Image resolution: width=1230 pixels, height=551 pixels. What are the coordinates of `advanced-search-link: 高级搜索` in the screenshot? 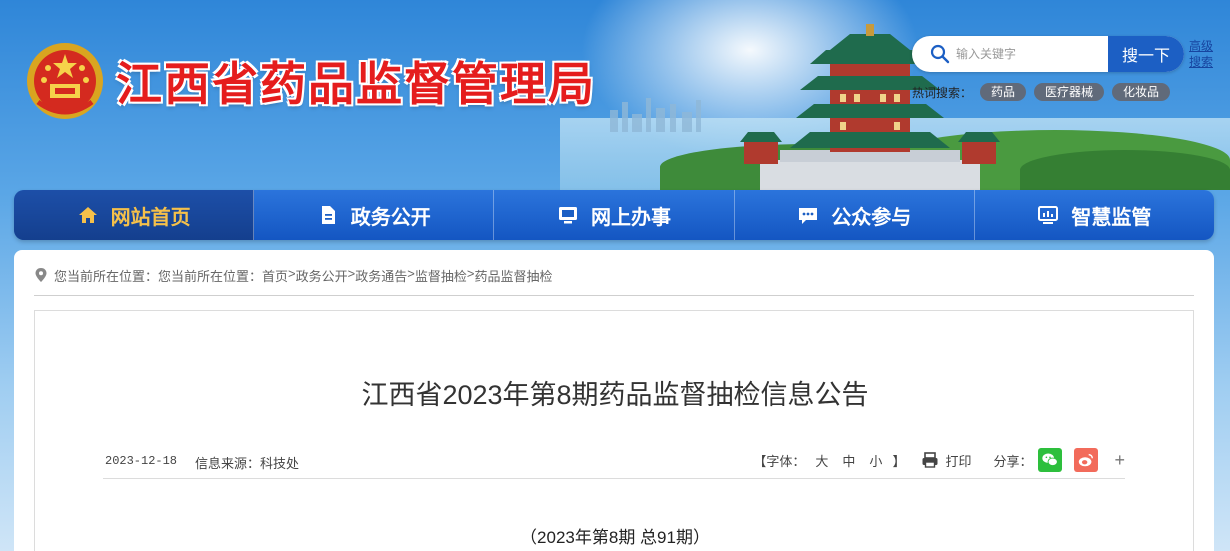 It's located at (1202, 54).